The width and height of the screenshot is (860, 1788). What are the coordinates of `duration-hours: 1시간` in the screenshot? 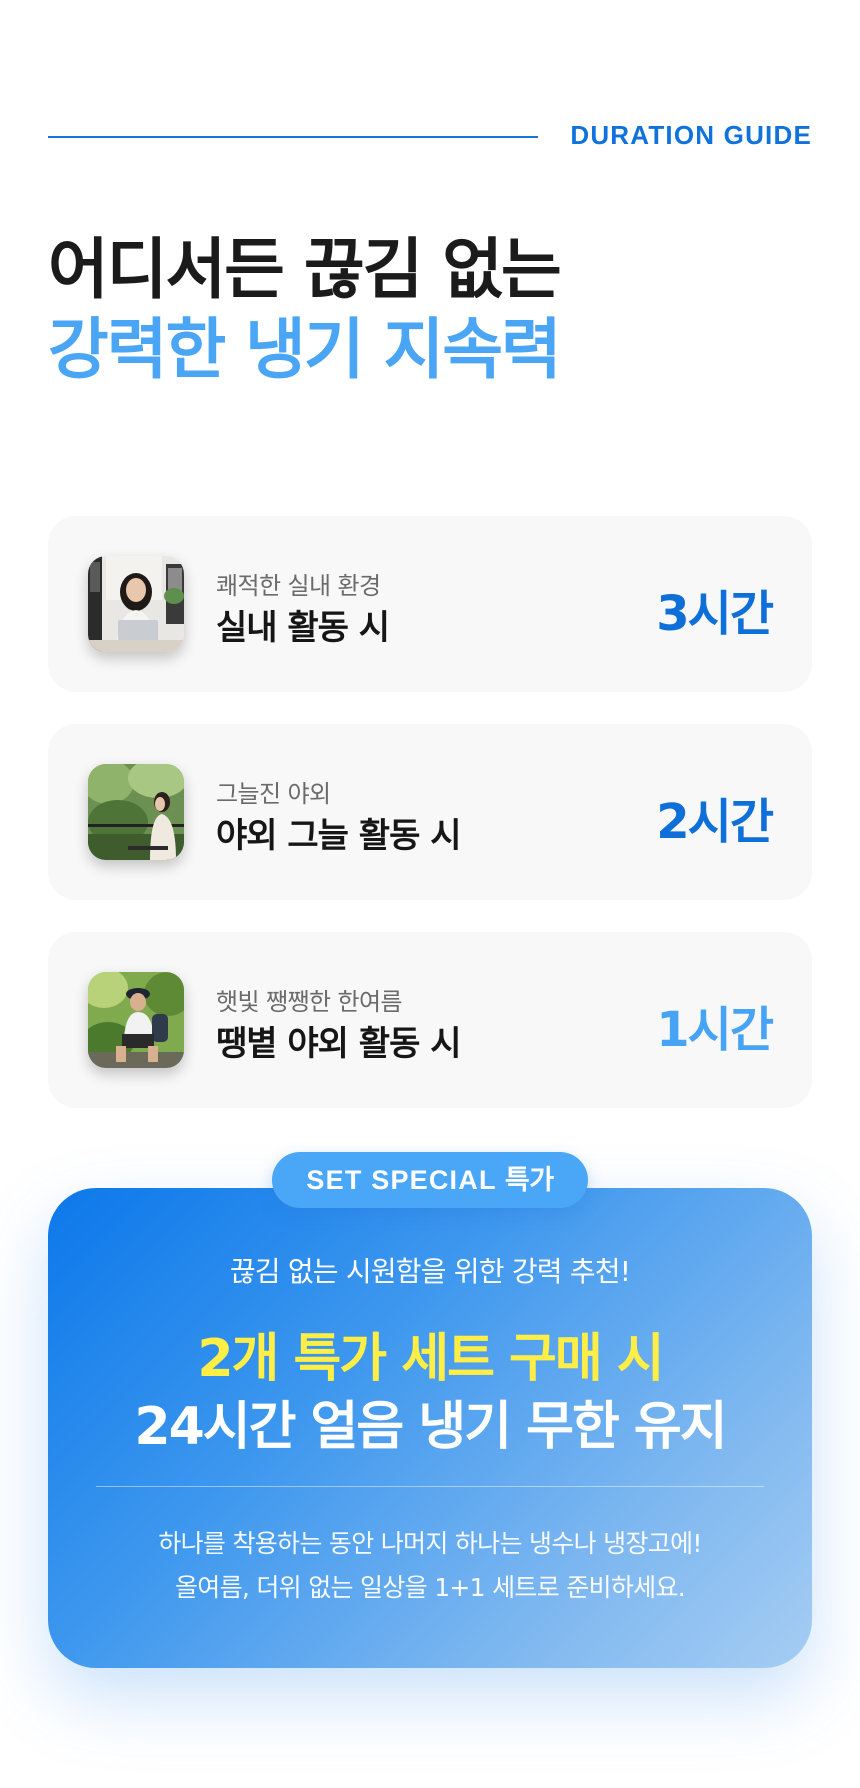 It's located at (715, 1030).